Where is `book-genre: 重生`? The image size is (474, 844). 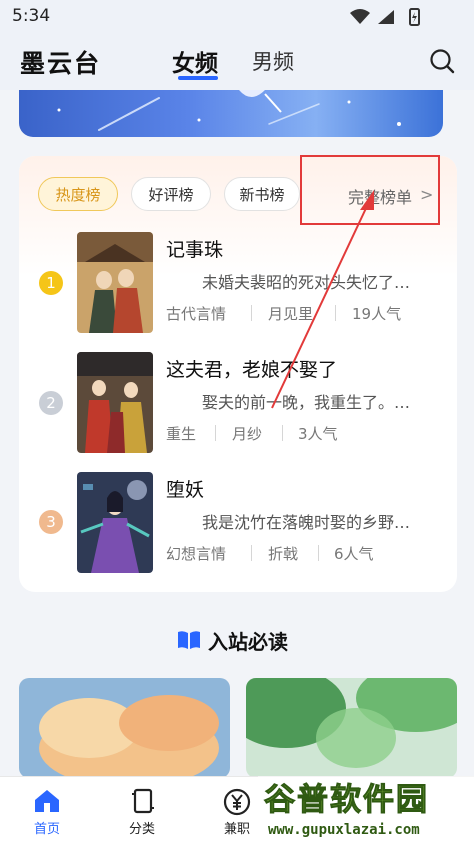 book-genre: 重生 is located at coordinates (181, 434).